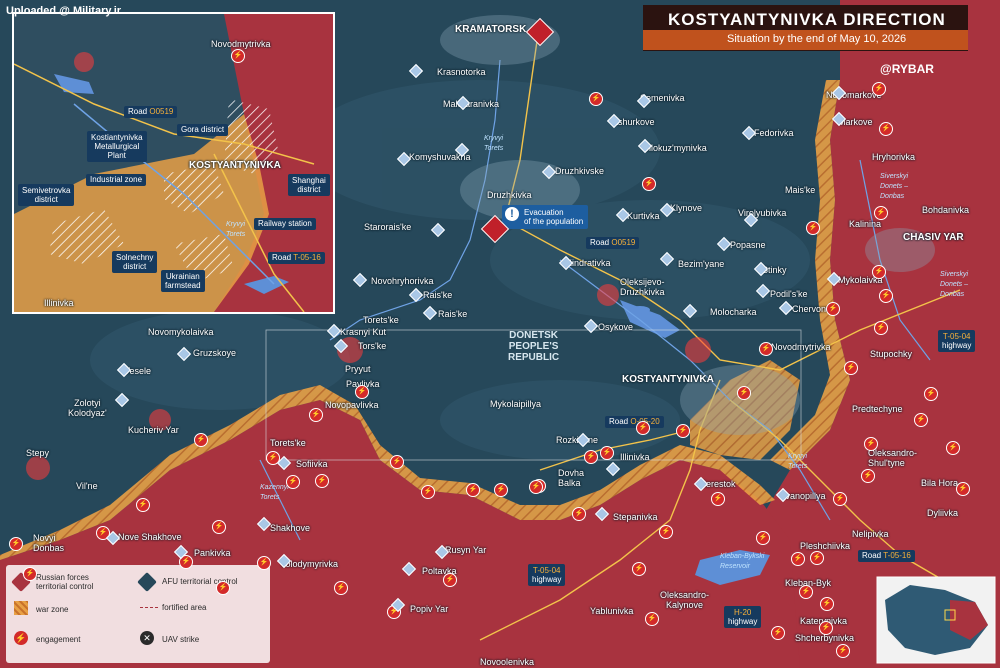  What do you see at coordinates (212, 553) in the screenshot?
I see `settlement-pankivka: Pankivka` at bounding box center [212, 553].